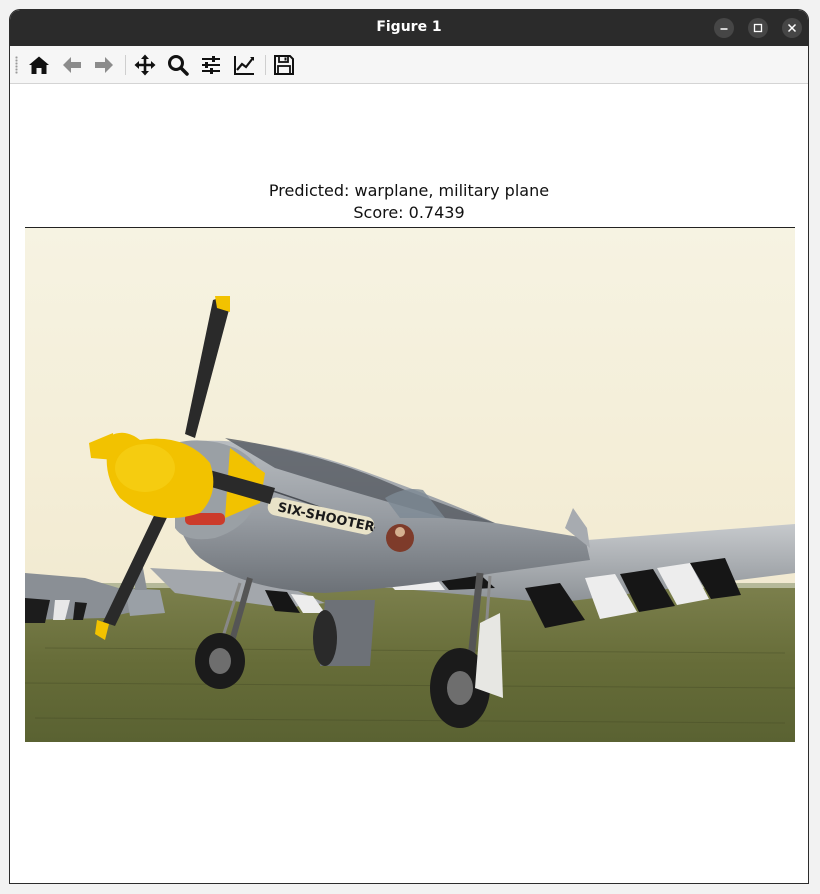  I want to click on navigation-toolbar, so click(409, 65).